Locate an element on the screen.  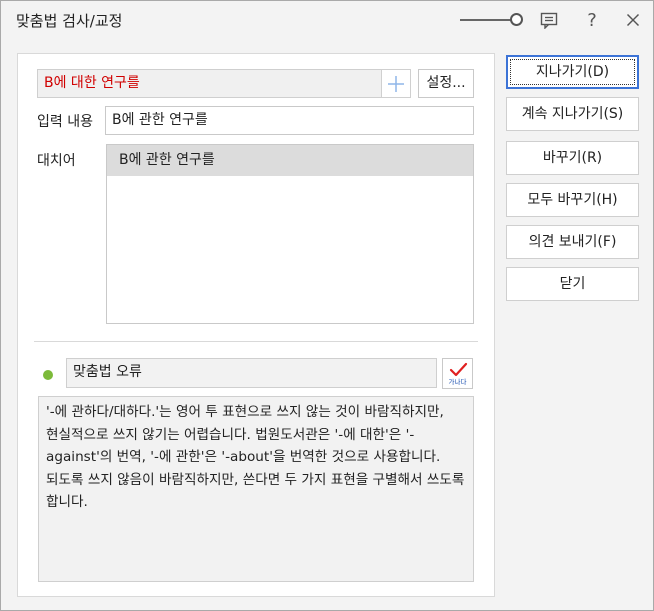
zoom-slider-track is located at coordinates (486, 20).